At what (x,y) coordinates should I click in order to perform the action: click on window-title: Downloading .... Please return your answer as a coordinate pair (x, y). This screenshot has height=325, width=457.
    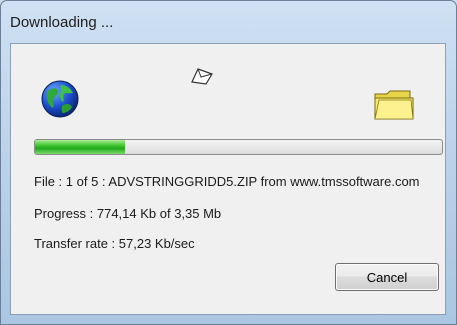
    Looking at the image, I should click on (62, 22).